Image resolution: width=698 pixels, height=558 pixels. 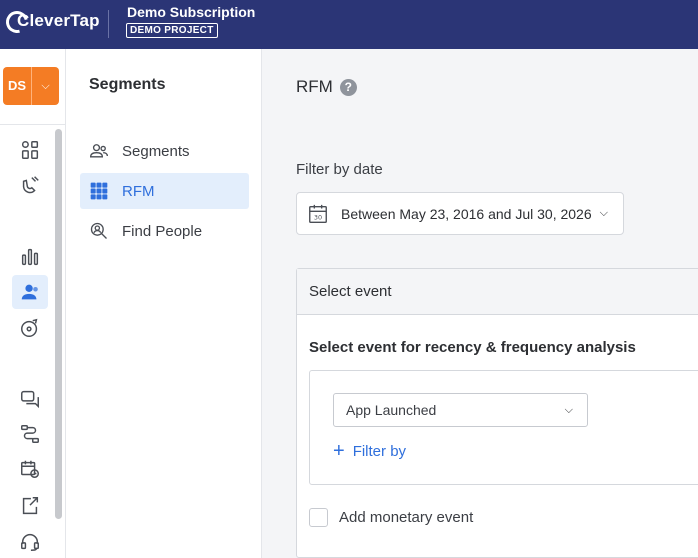 What do you see at coordinates (30, 399) in the screenshot?
I see `chat-icon` at bounding box center [30, 399].